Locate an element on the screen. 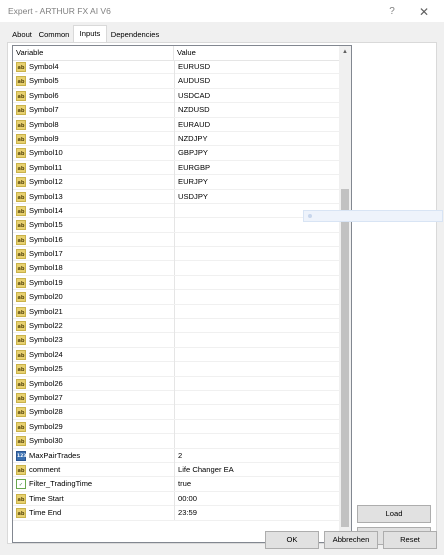 Image resolution: width=444 pixels, height=555 pixels. table-row: ab Symbol4 EURUSD is located at coordinates (176, 67).